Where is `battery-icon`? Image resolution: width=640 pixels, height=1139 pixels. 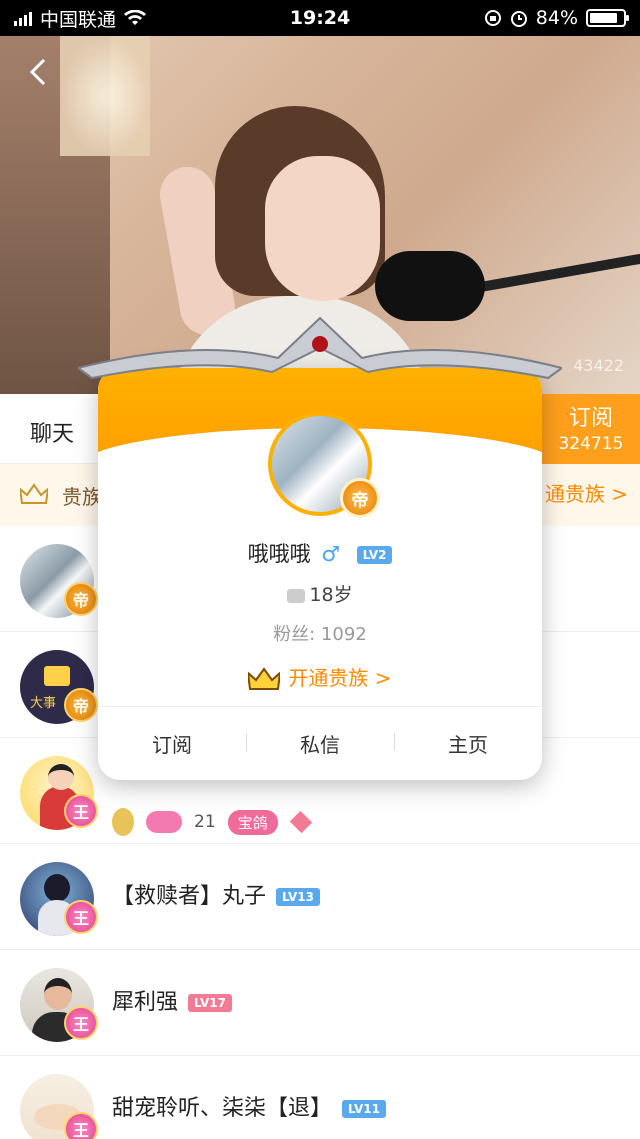 battery-icon is located at coordinates (607, 18).